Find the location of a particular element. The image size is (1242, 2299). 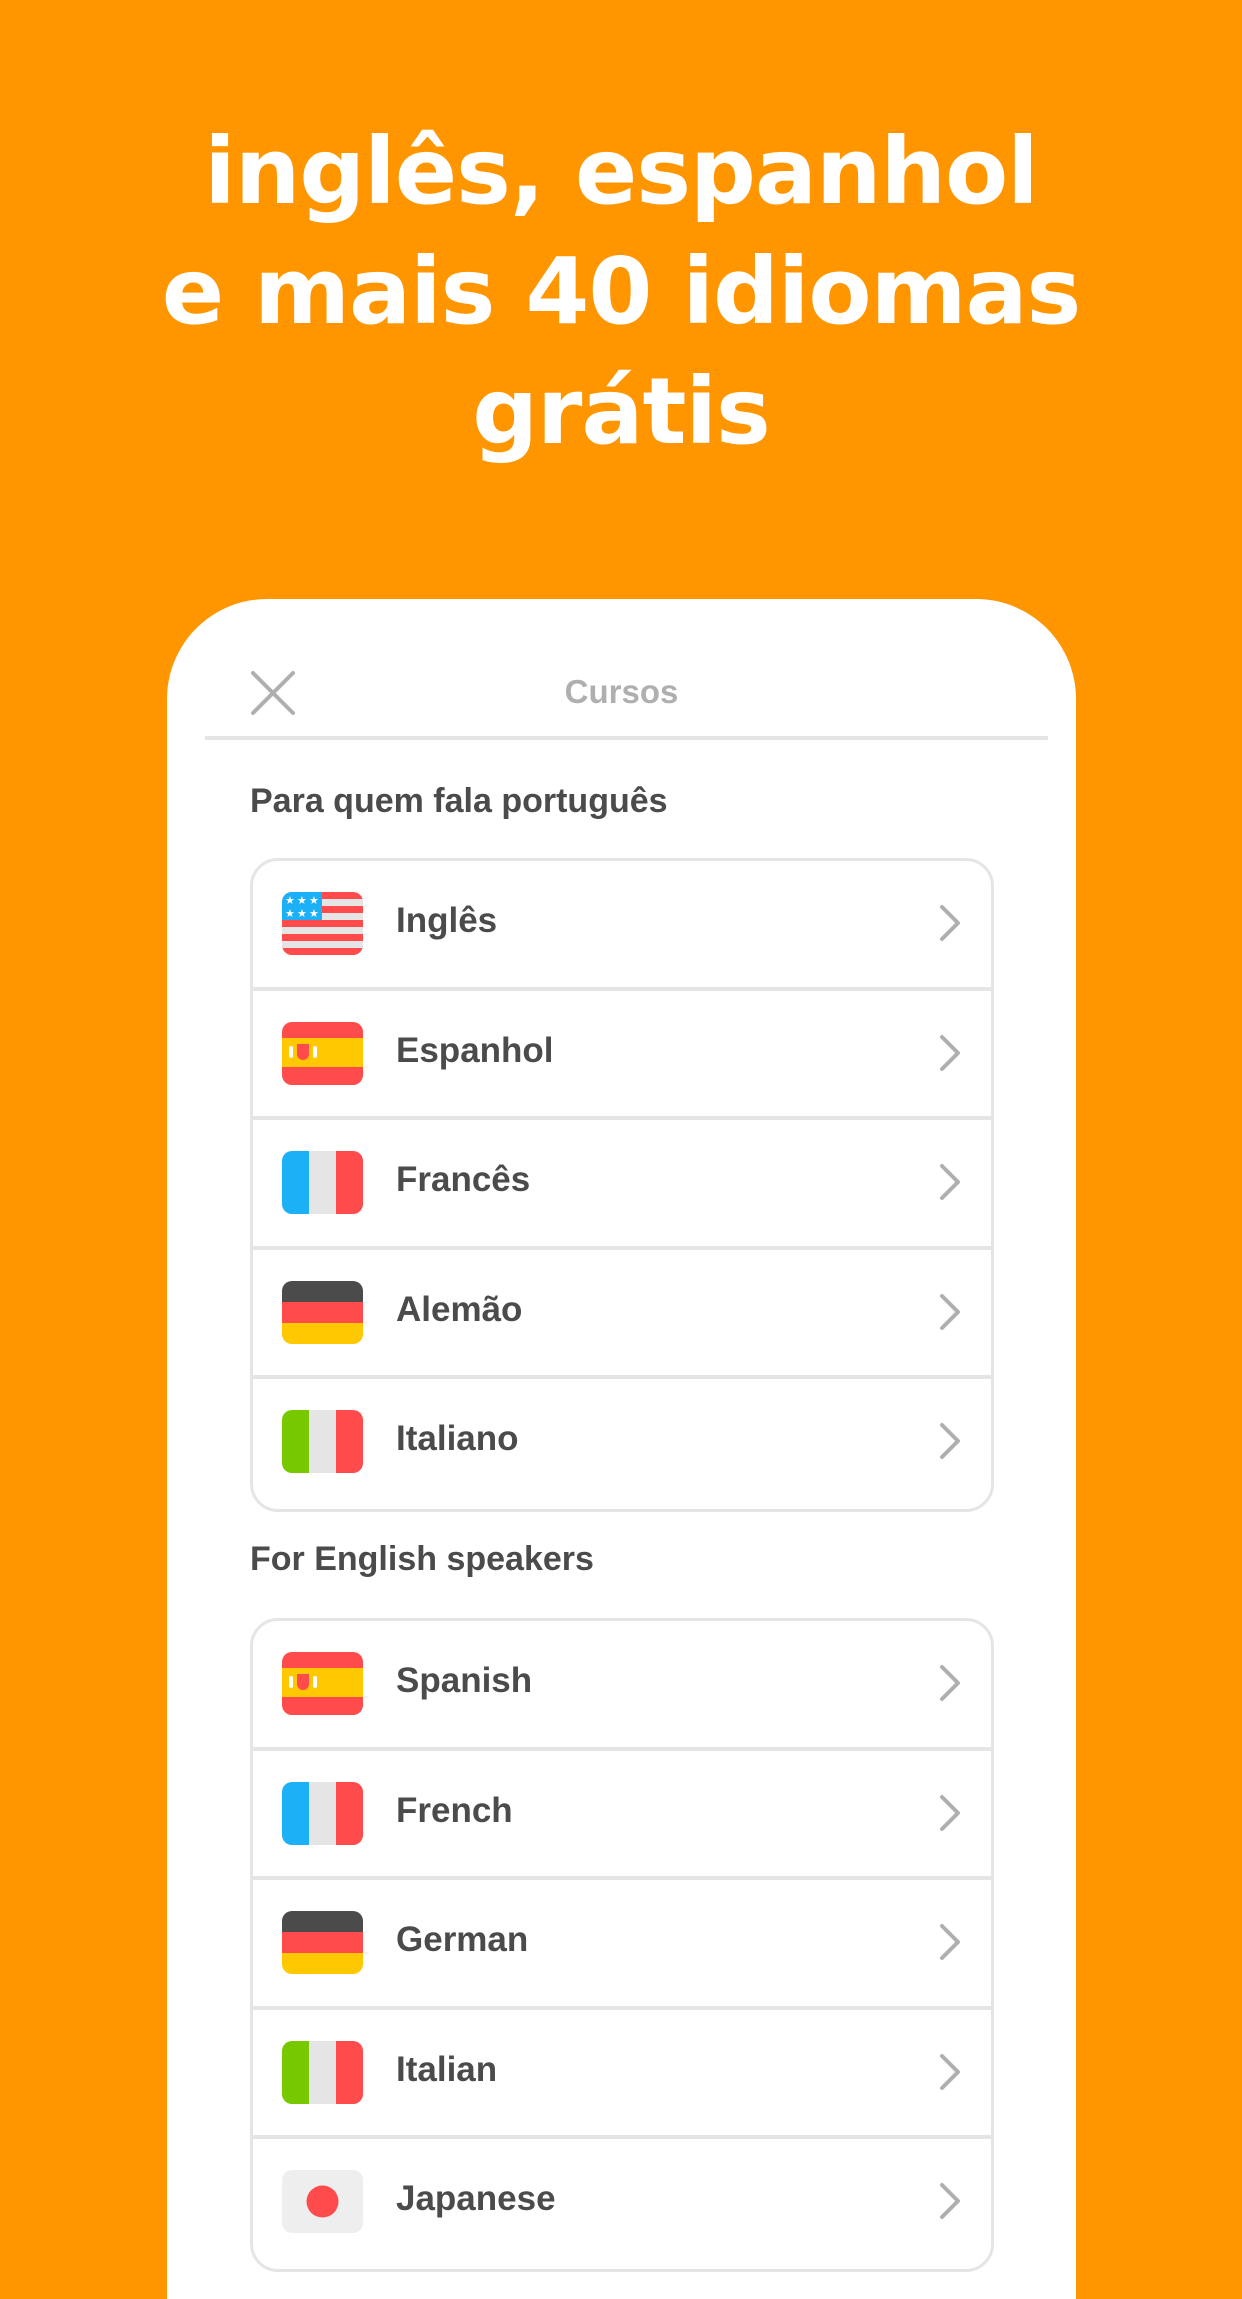

page-title: Cursos is located at coordinates (621, 691).